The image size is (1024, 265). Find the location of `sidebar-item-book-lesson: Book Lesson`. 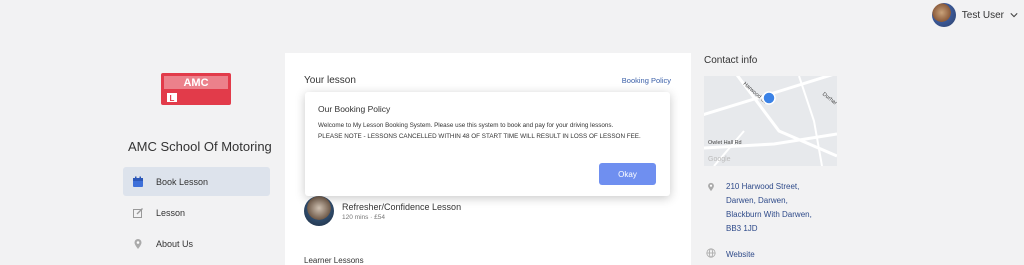

sidebar-item-book-lesson: Book Lesson is located at coordinates (196, 181).